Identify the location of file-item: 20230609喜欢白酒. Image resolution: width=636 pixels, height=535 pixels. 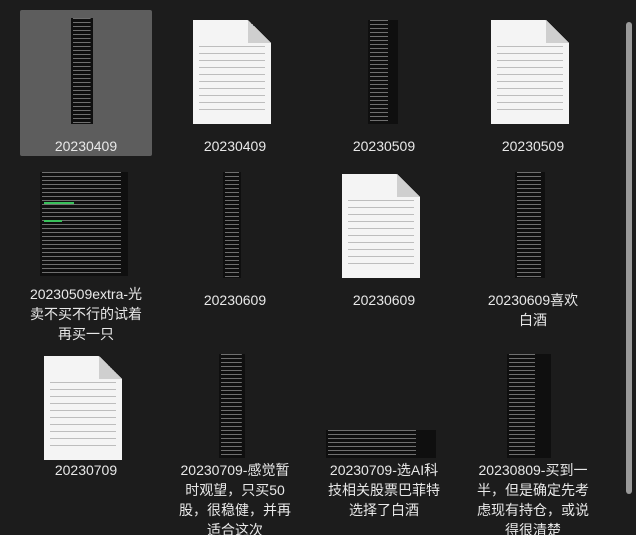
(533, 246).